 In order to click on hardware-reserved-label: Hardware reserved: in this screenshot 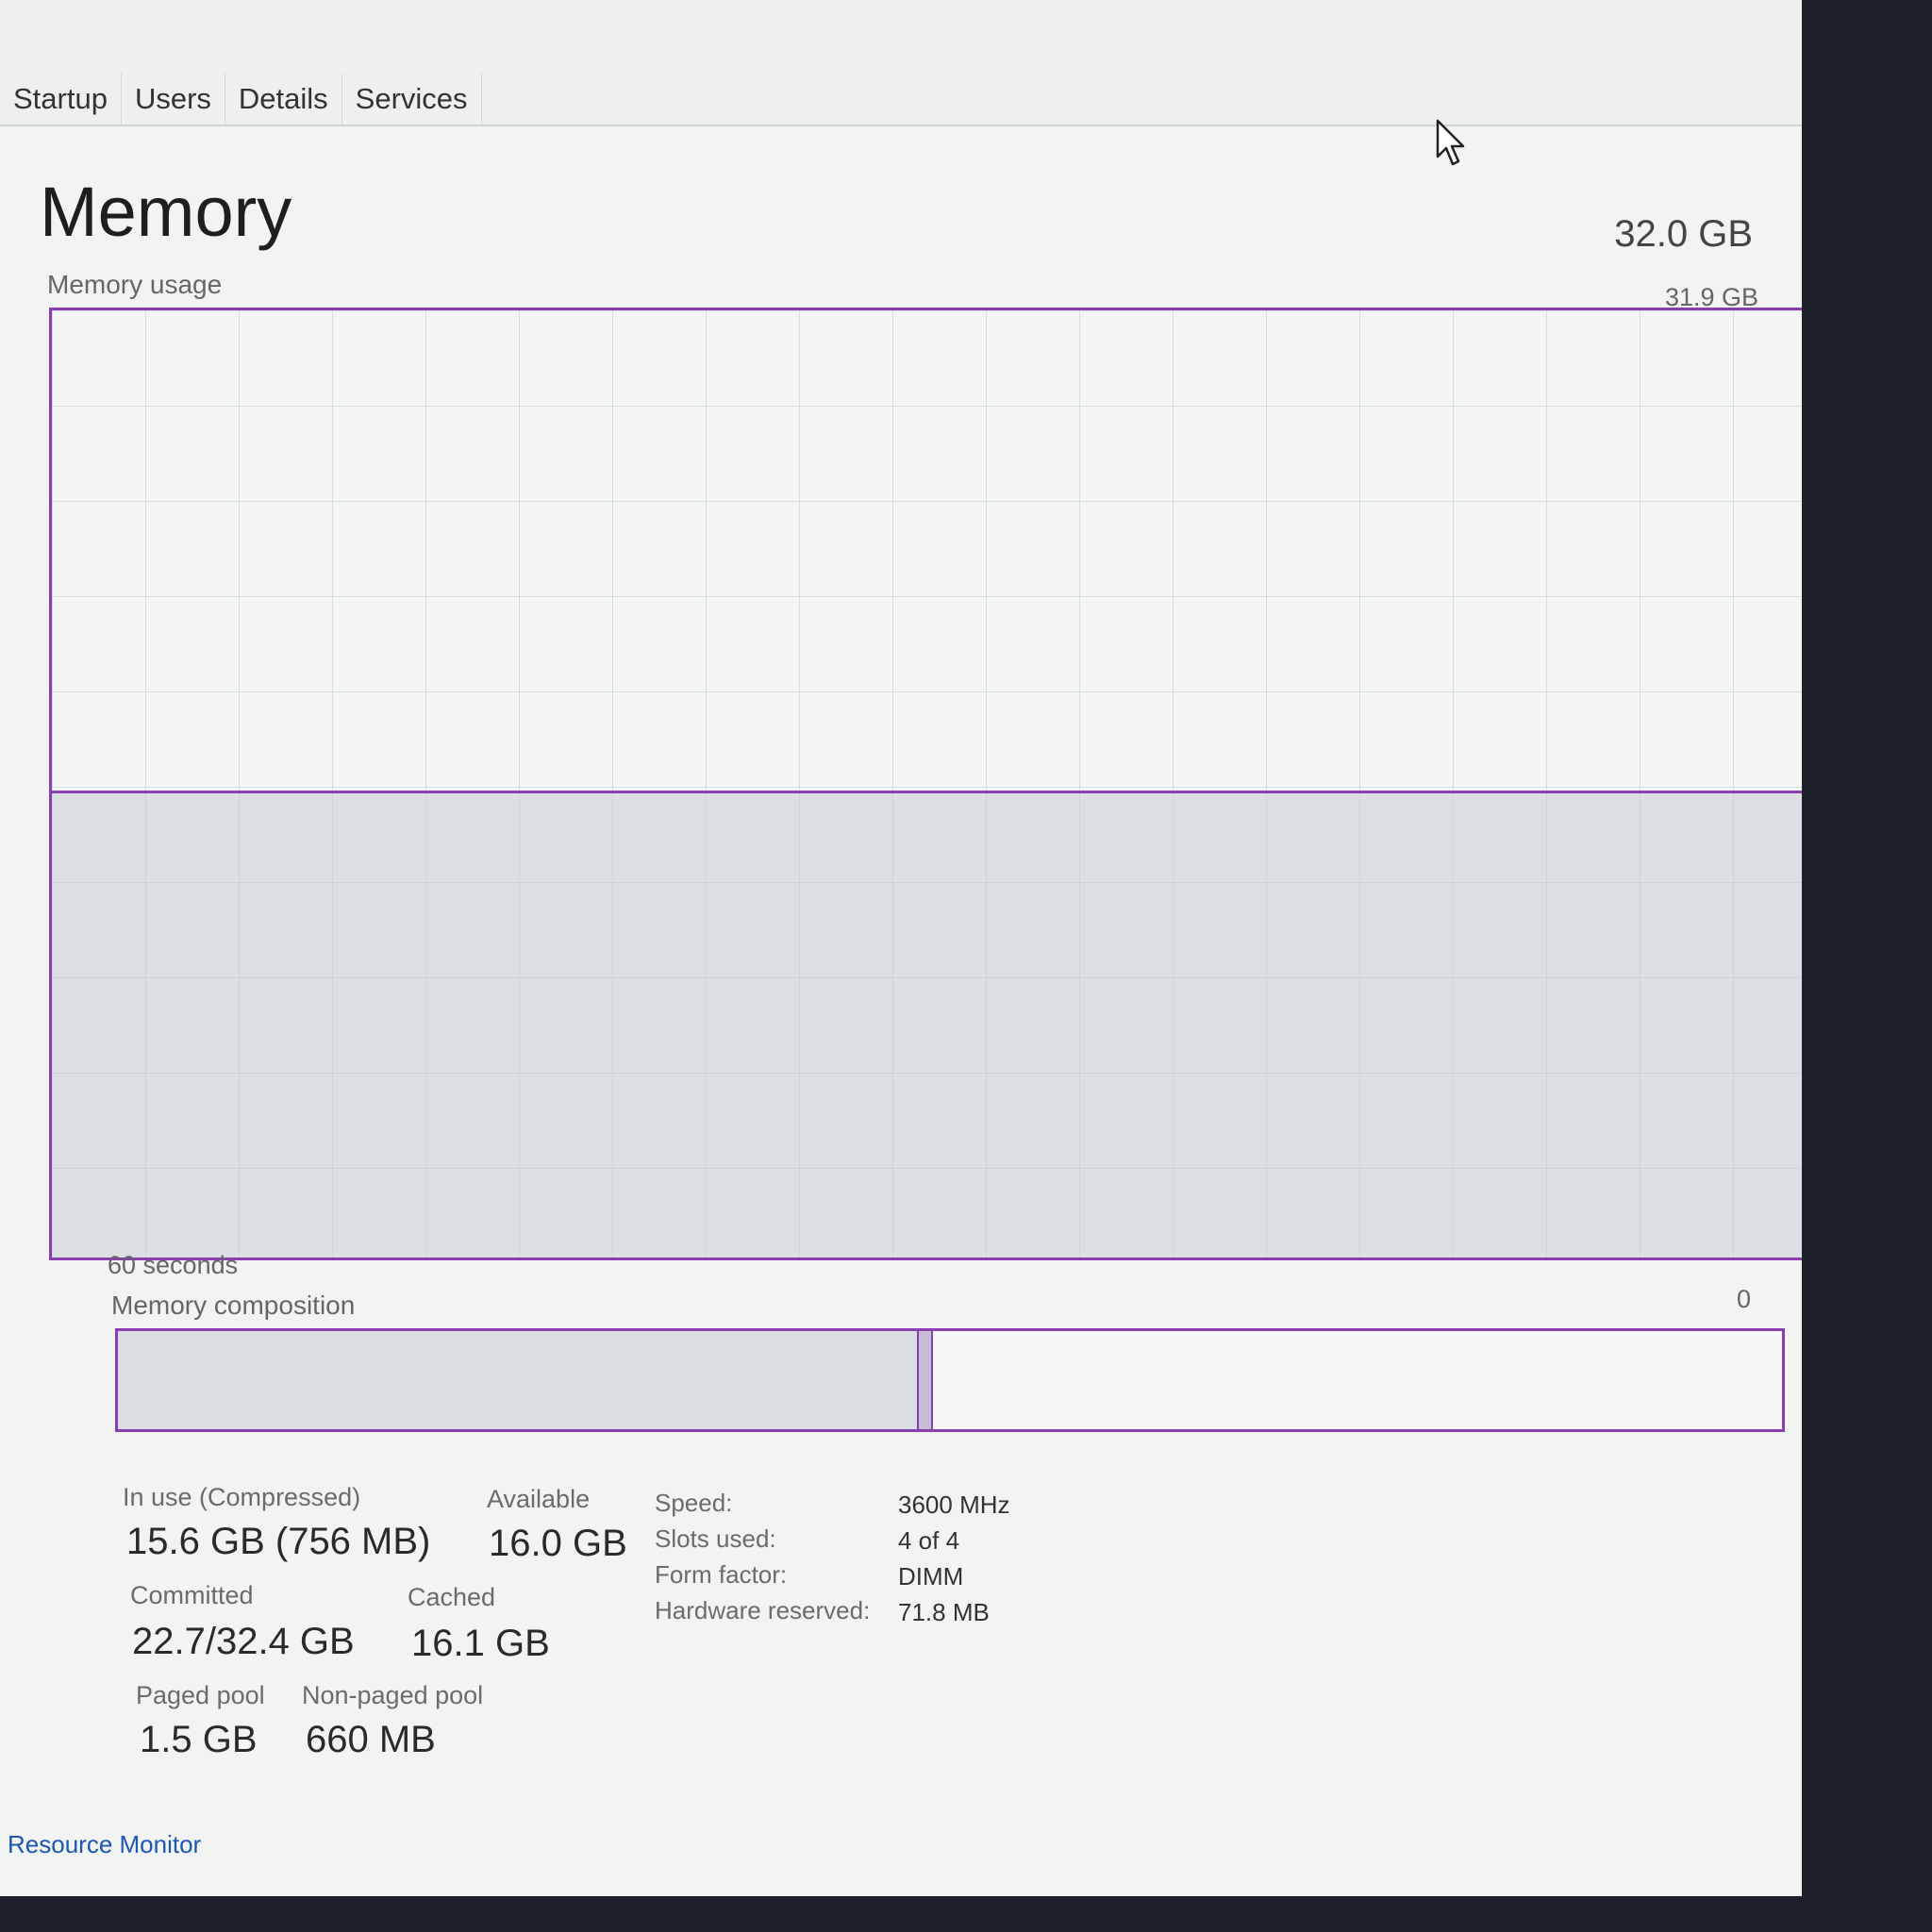, I will do `click(763, 1610)`.